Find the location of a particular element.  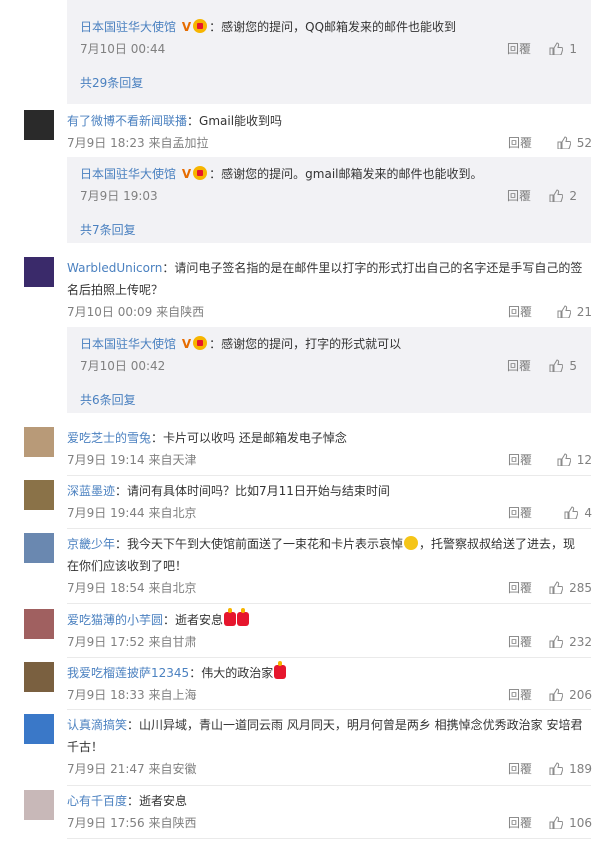

comment-time: 7月9日 18:33 来自上海 is located at coordinates (132, 695).